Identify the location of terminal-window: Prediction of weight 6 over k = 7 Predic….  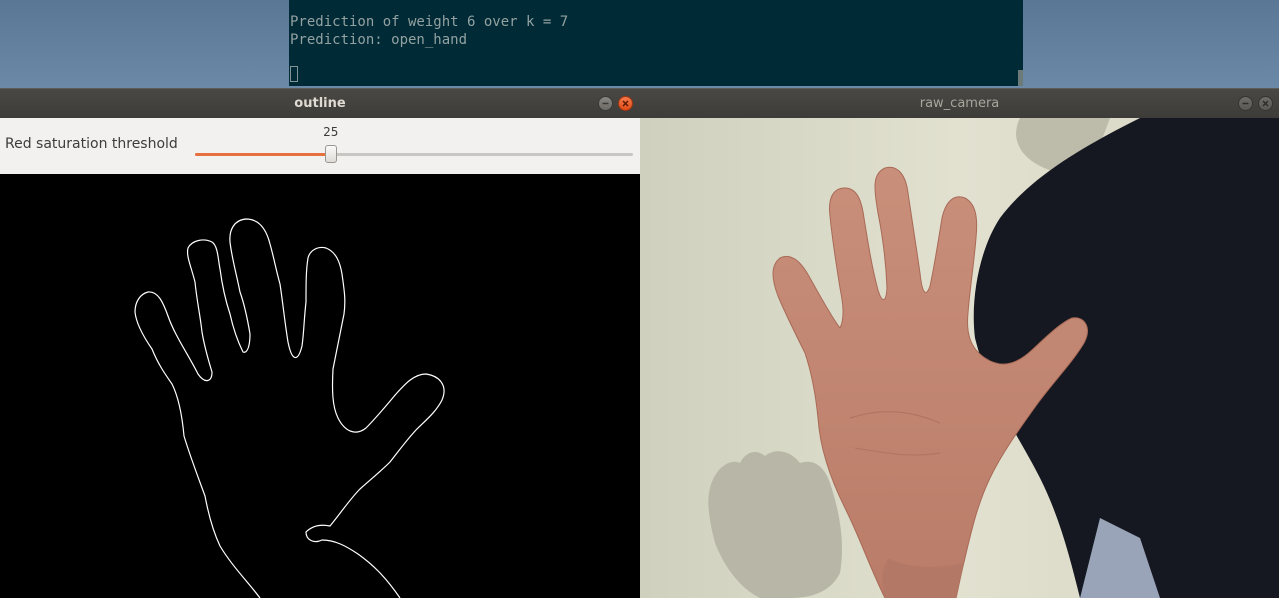
(656, 43).